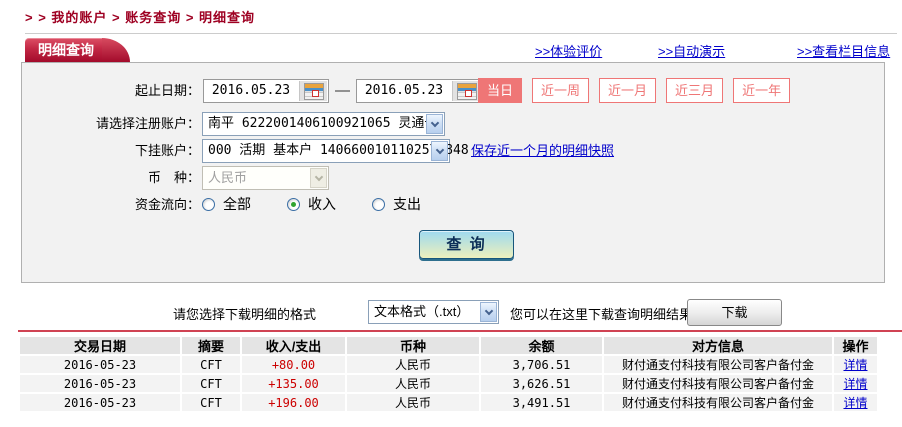  What do you see at coordinates (404, 90) in the screenshot?
I see `date-to-value: 2016.05.23` at bounding box center [404, 90].